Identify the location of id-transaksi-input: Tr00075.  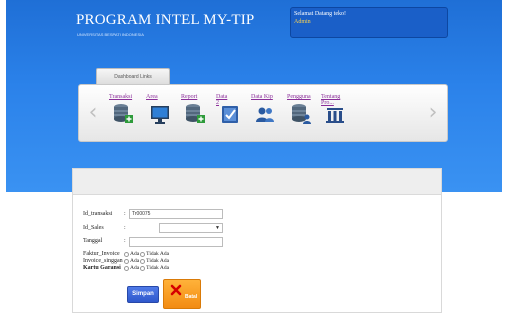
(176, 214).